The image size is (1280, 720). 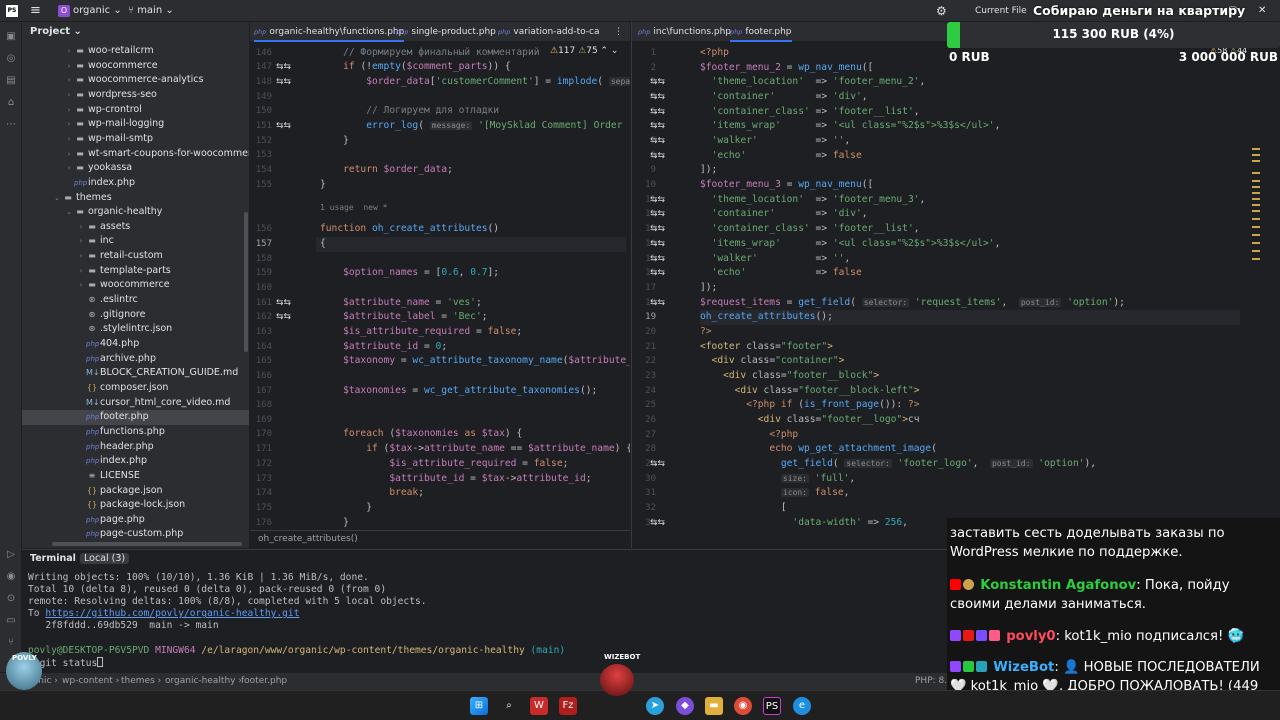 I want to click on terminal-icon: ▭, so click(x=11, y=621).